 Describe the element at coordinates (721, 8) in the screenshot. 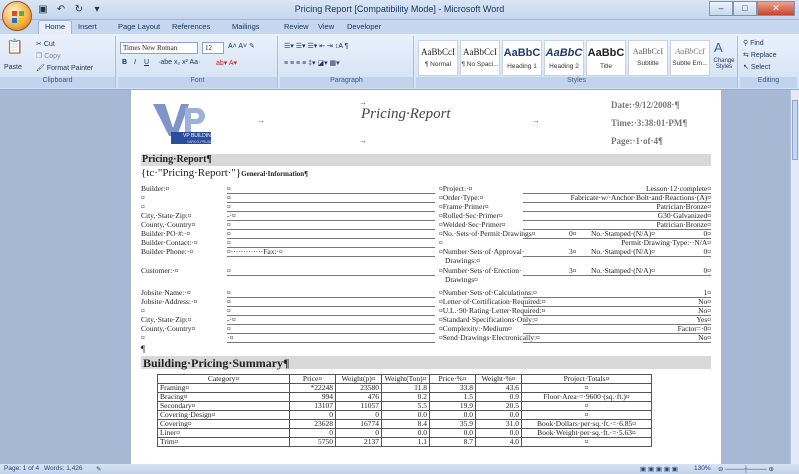

I see `minimize-button: –` at that location.